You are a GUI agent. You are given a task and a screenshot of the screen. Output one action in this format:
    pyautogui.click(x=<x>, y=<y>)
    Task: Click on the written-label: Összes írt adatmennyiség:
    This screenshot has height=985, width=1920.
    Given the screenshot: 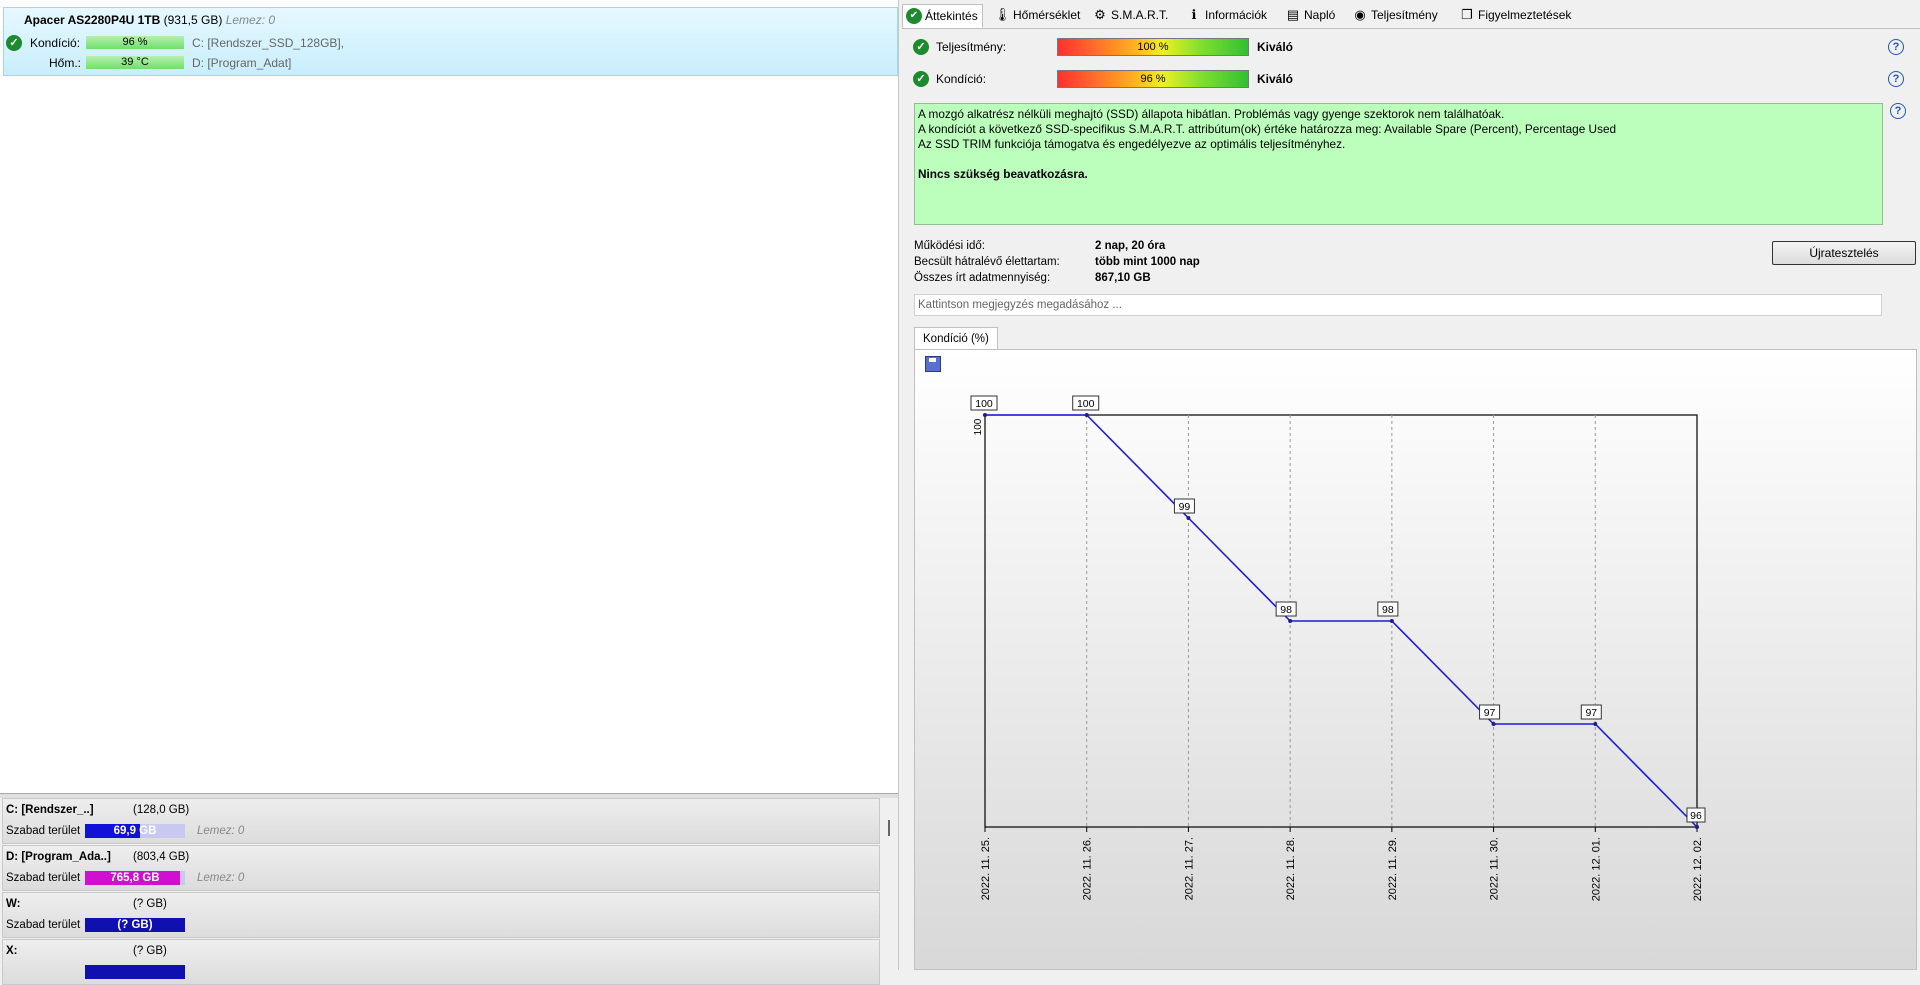 What is the action you would take?
    pyautogui.click(x=982, y=278)
    